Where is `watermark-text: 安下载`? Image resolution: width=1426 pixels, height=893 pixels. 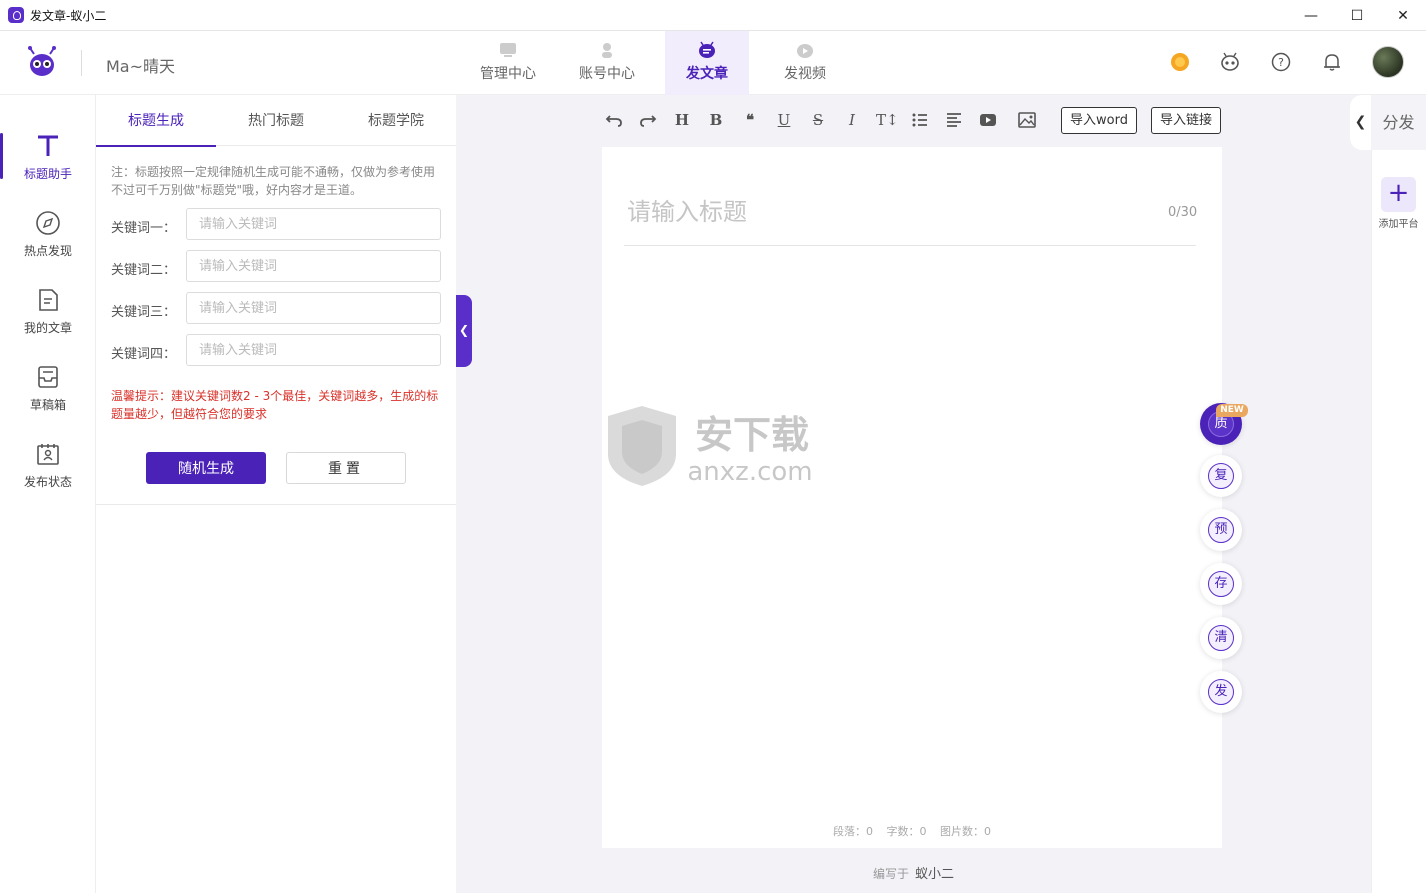
watermark-text: 安下载 is located at coordinates (752, 435).